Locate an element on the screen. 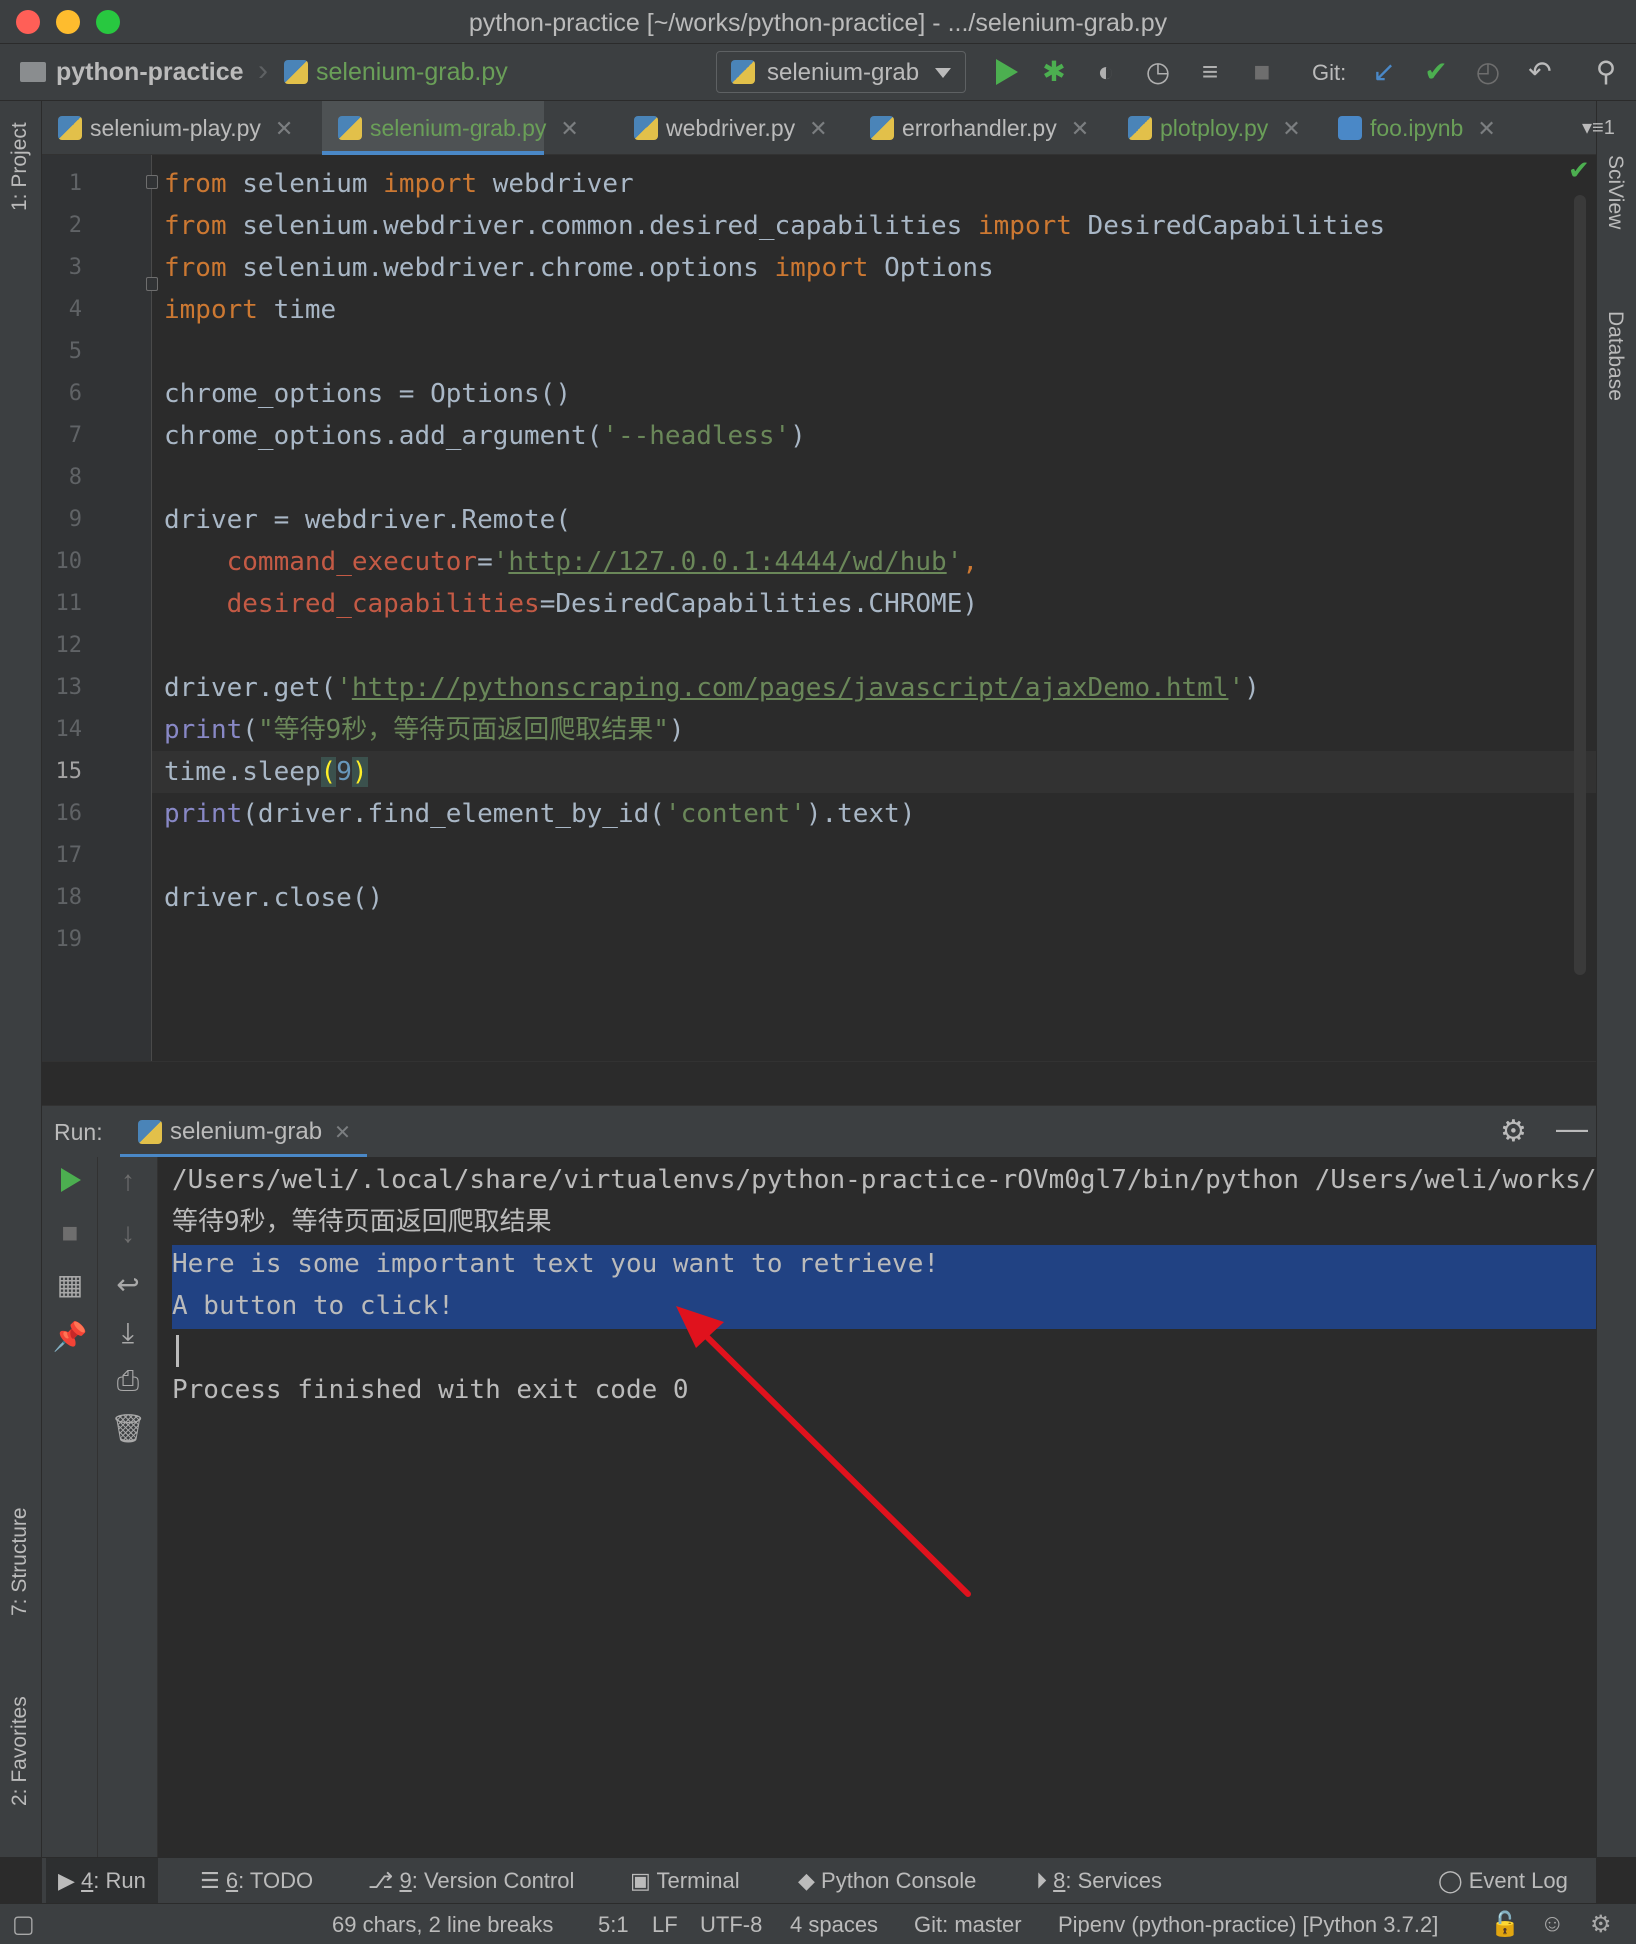  print-button: ⎙ is located at coordinates (128, 1381).